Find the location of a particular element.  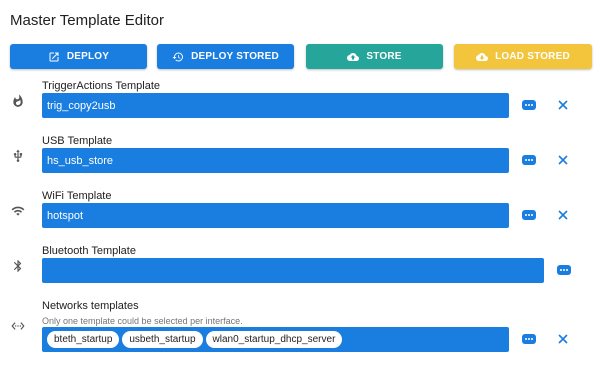

networks-template-clear-button is located at coordinates (563, 339).